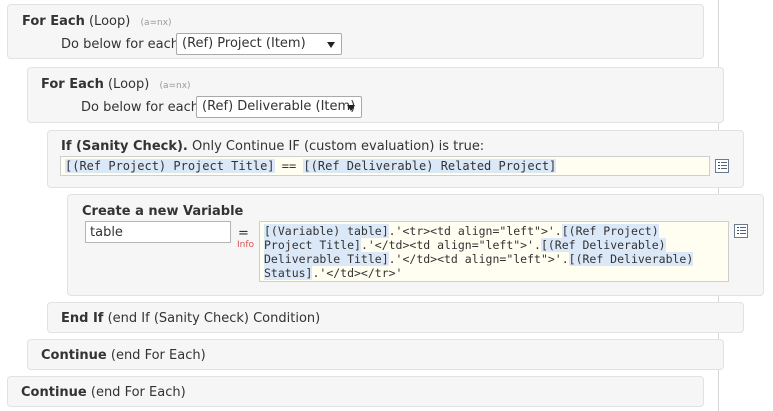 The width and height of the screenshot is (773, 411). I want to click on end-if-title: End If, so click(82, 318).